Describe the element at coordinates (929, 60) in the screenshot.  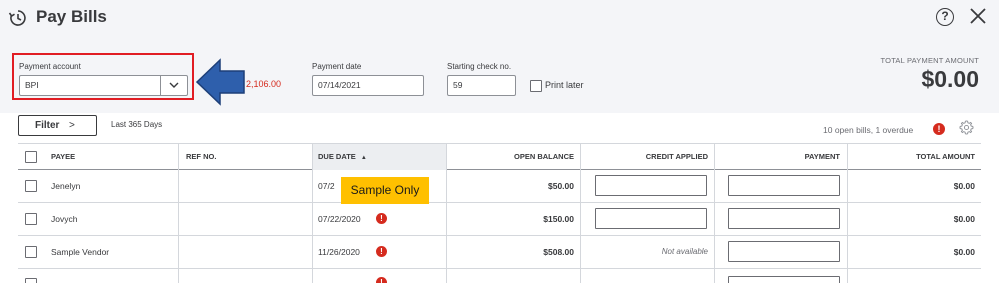
I see `total-payment-label: TOTAL PAYMENT AMOUNT` at that location.